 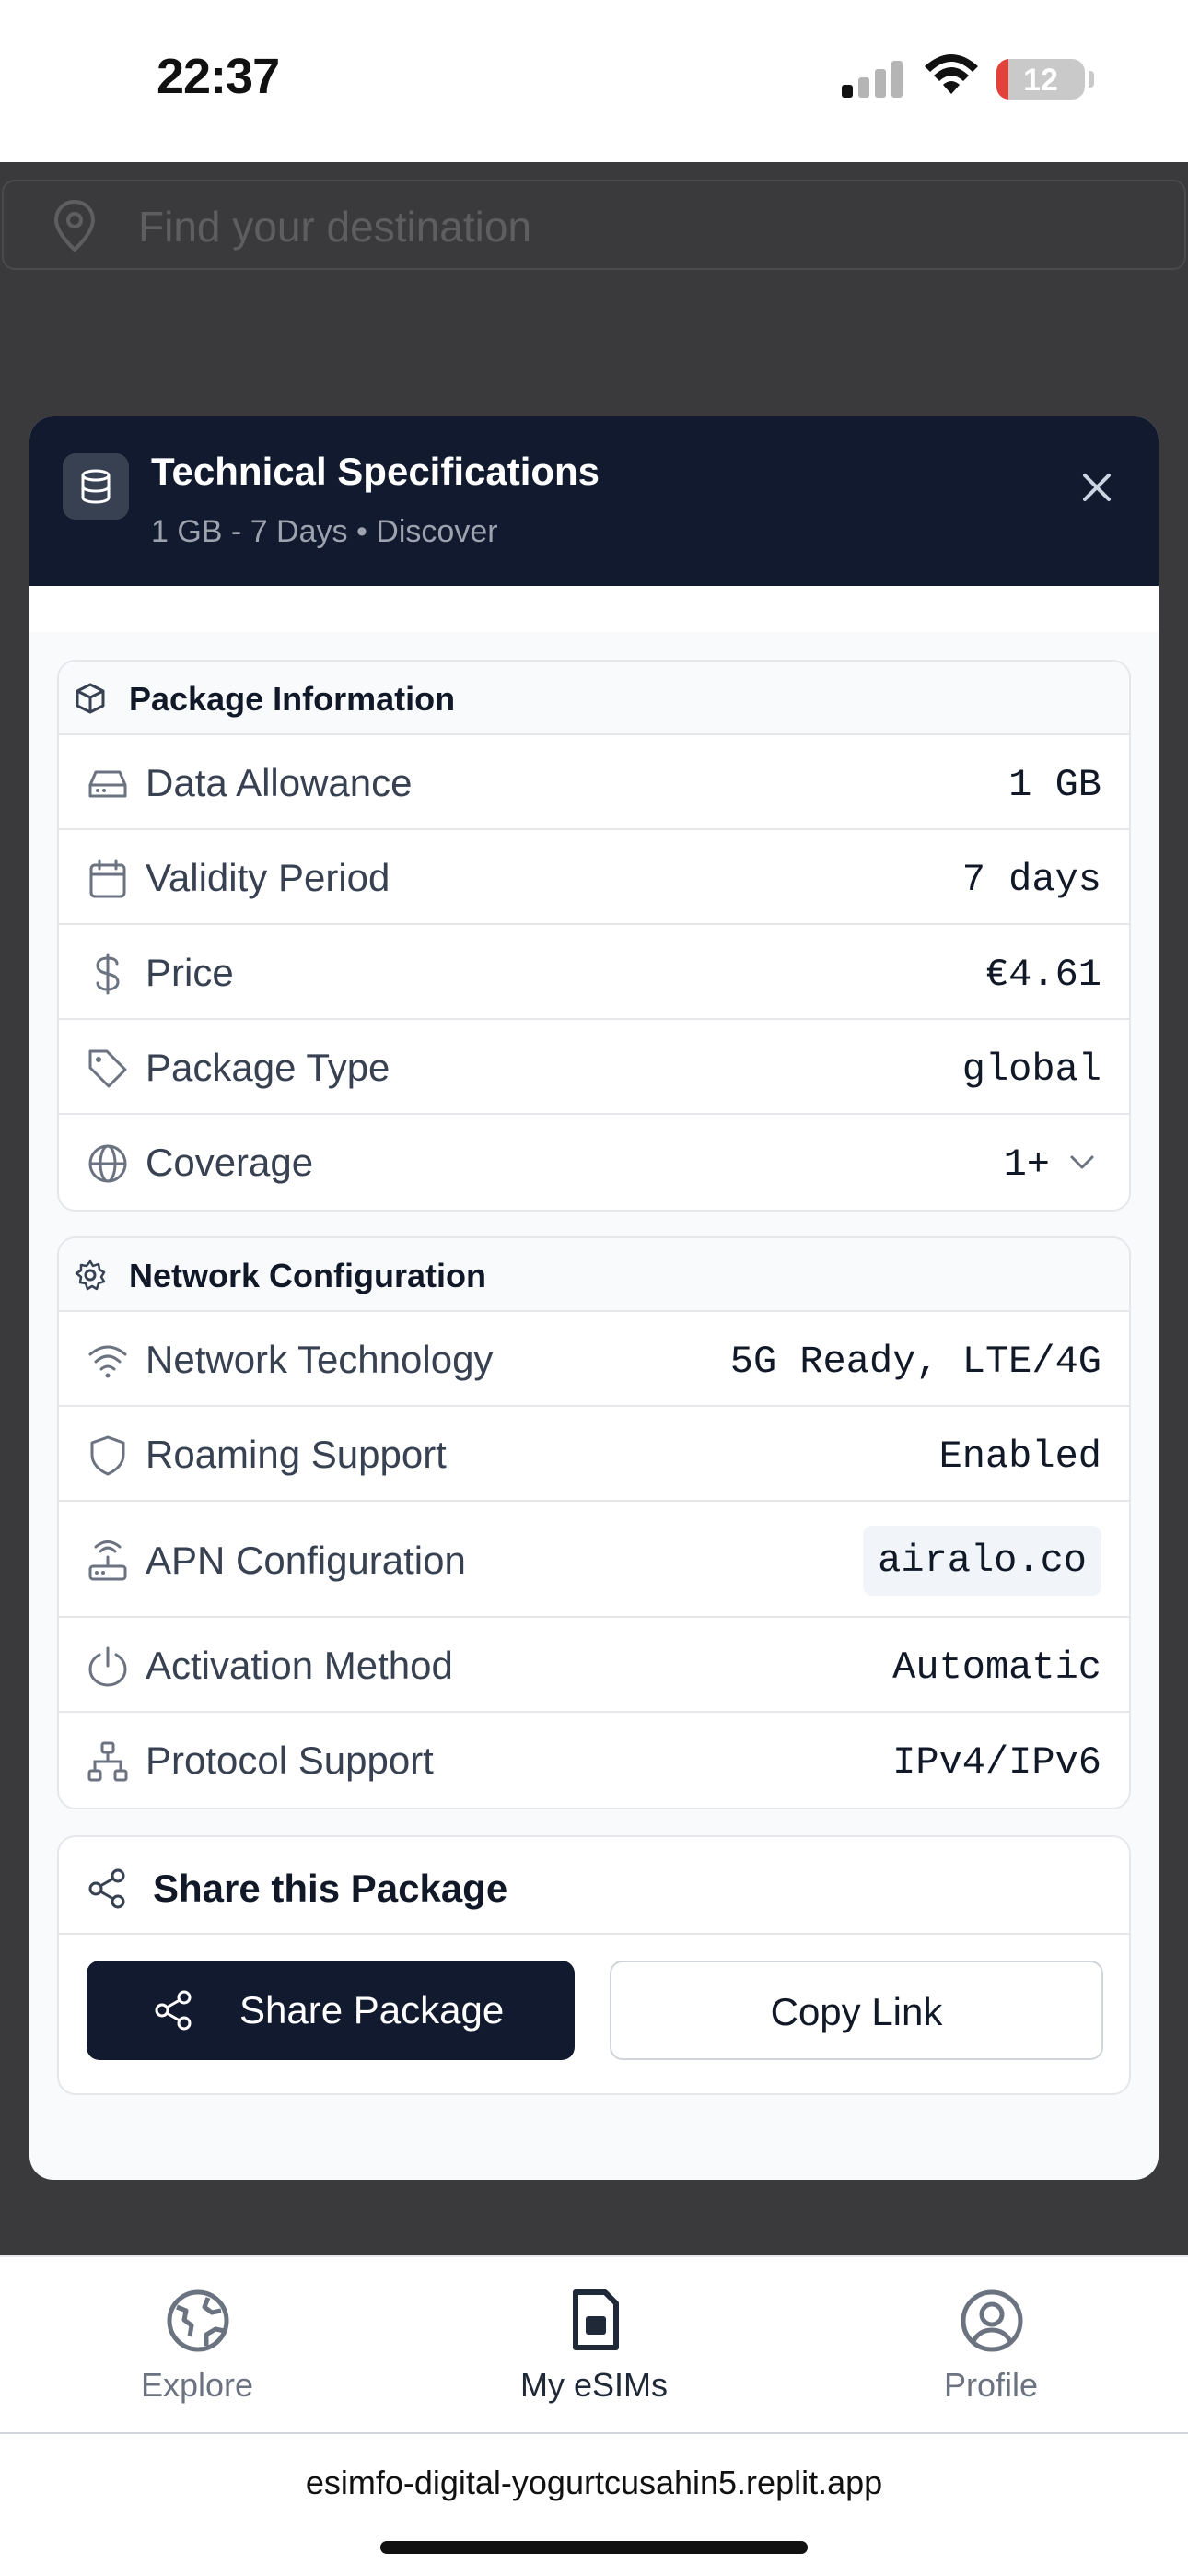 I want to click on battery-cap, so click(x=1091, y=79).